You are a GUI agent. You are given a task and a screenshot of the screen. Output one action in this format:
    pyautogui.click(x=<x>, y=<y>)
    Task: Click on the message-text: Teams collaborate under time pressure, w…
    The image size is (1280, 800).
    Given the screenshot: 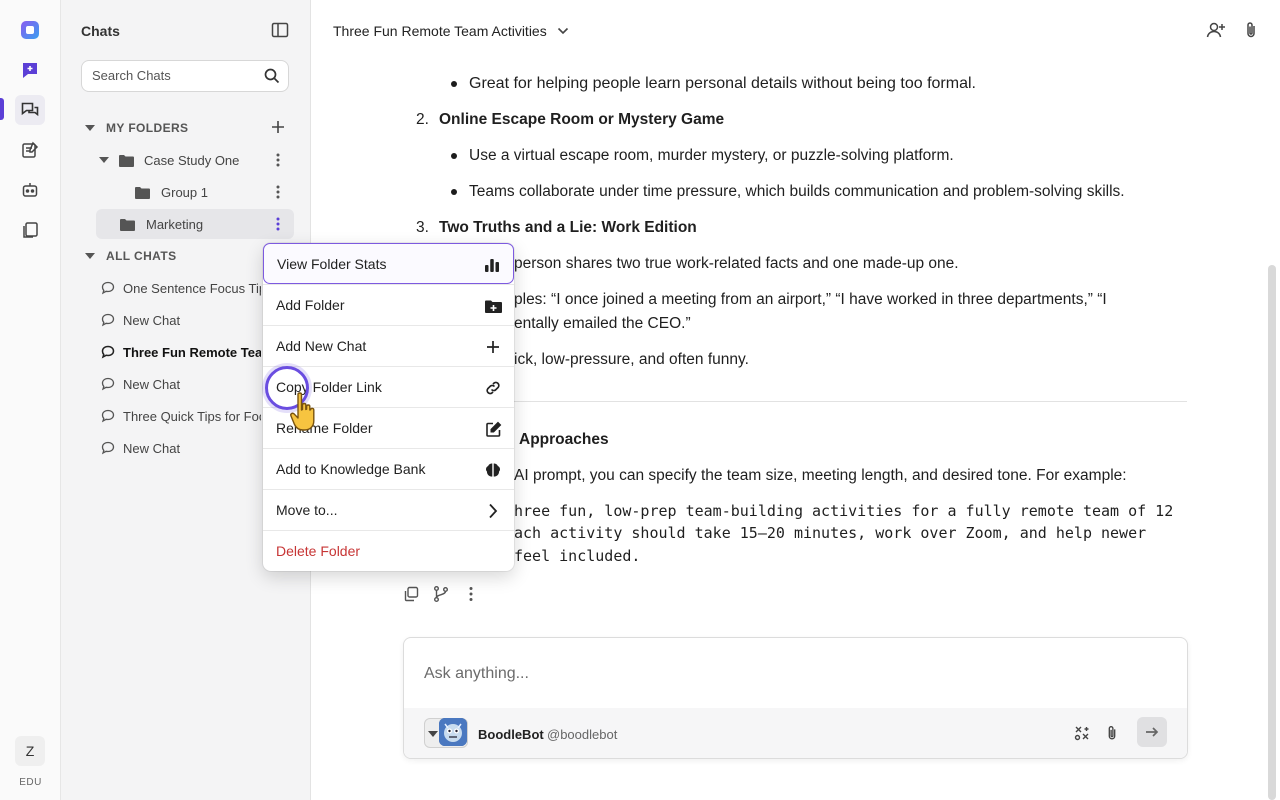 What is the action you would take?
    pyautogui.click(x=797, y=191)
    